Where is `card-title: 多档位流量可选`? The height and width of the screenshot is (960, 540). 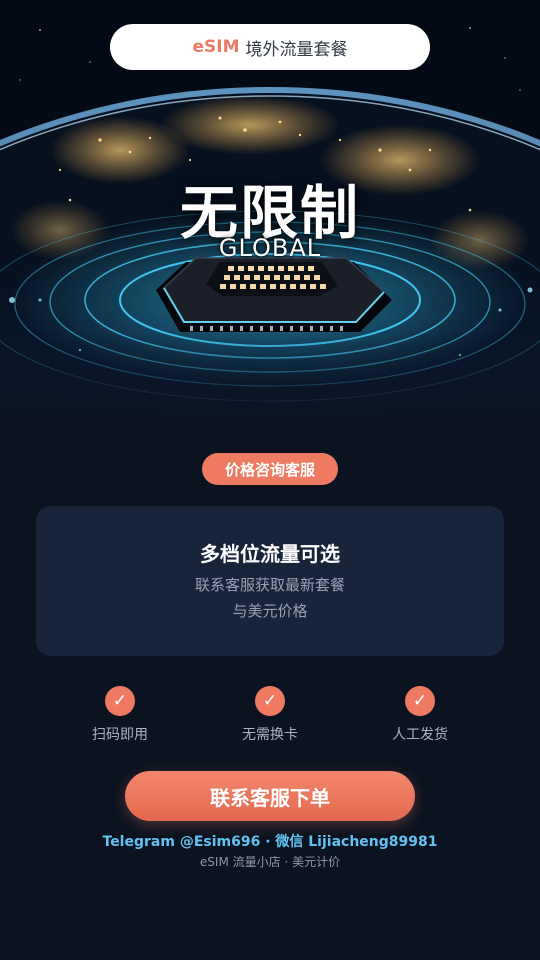 card-title: 多档位流量可选 is located at coordinates (270, 554).